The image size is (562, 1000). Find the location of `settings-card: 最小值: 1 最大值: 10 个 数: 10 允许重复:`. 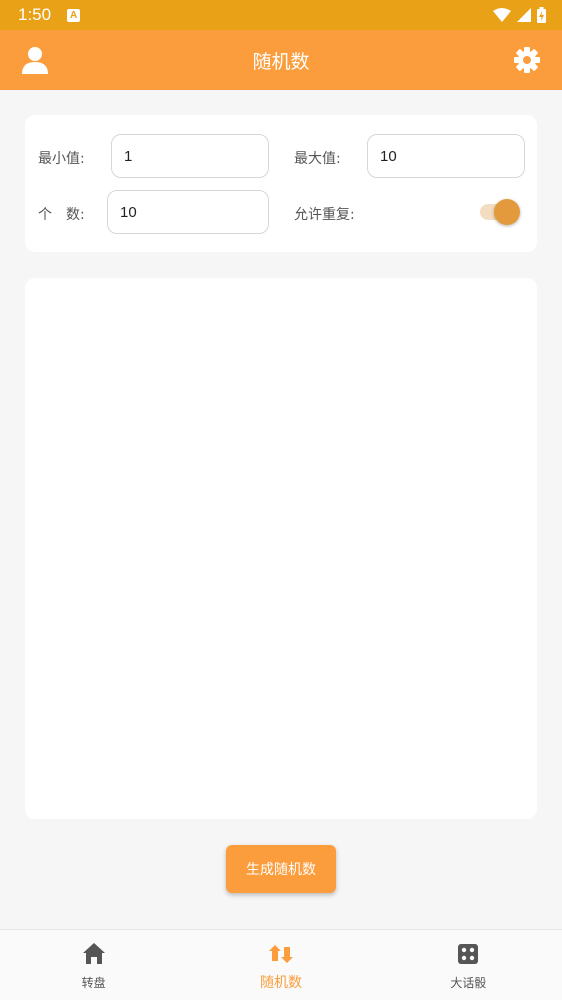

settings-card: 最小值: 1 最大值: 10 个 数: 10 允许重复: is located at coordinates (281, 183).